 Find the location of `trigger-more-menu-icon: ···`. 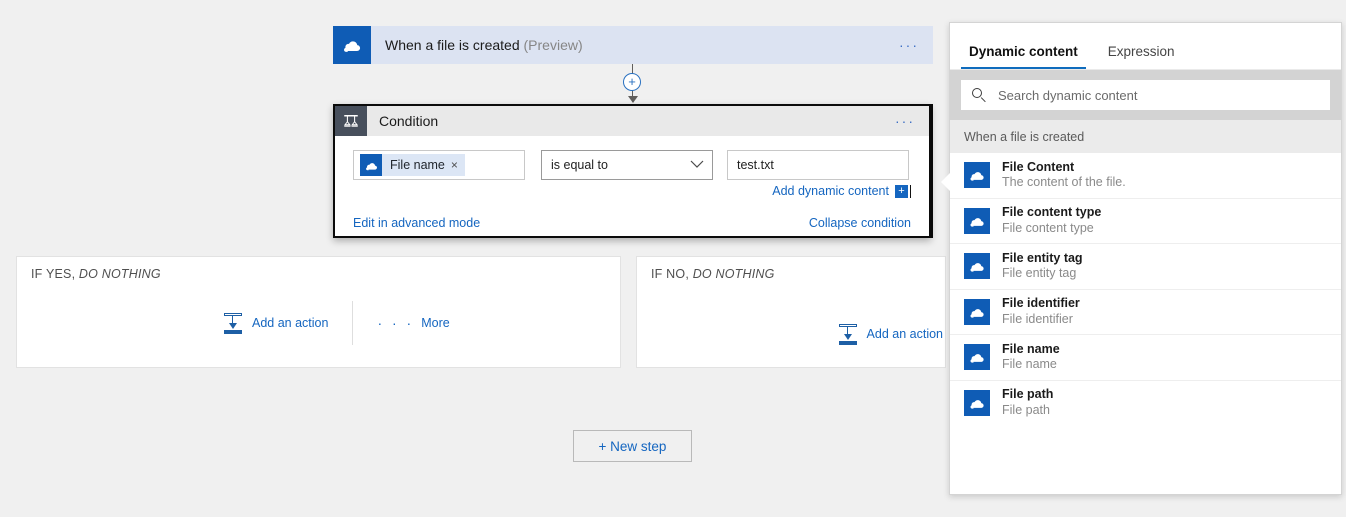

trigger-more-menu-icon: ··· is located at coordinates (909, 45).